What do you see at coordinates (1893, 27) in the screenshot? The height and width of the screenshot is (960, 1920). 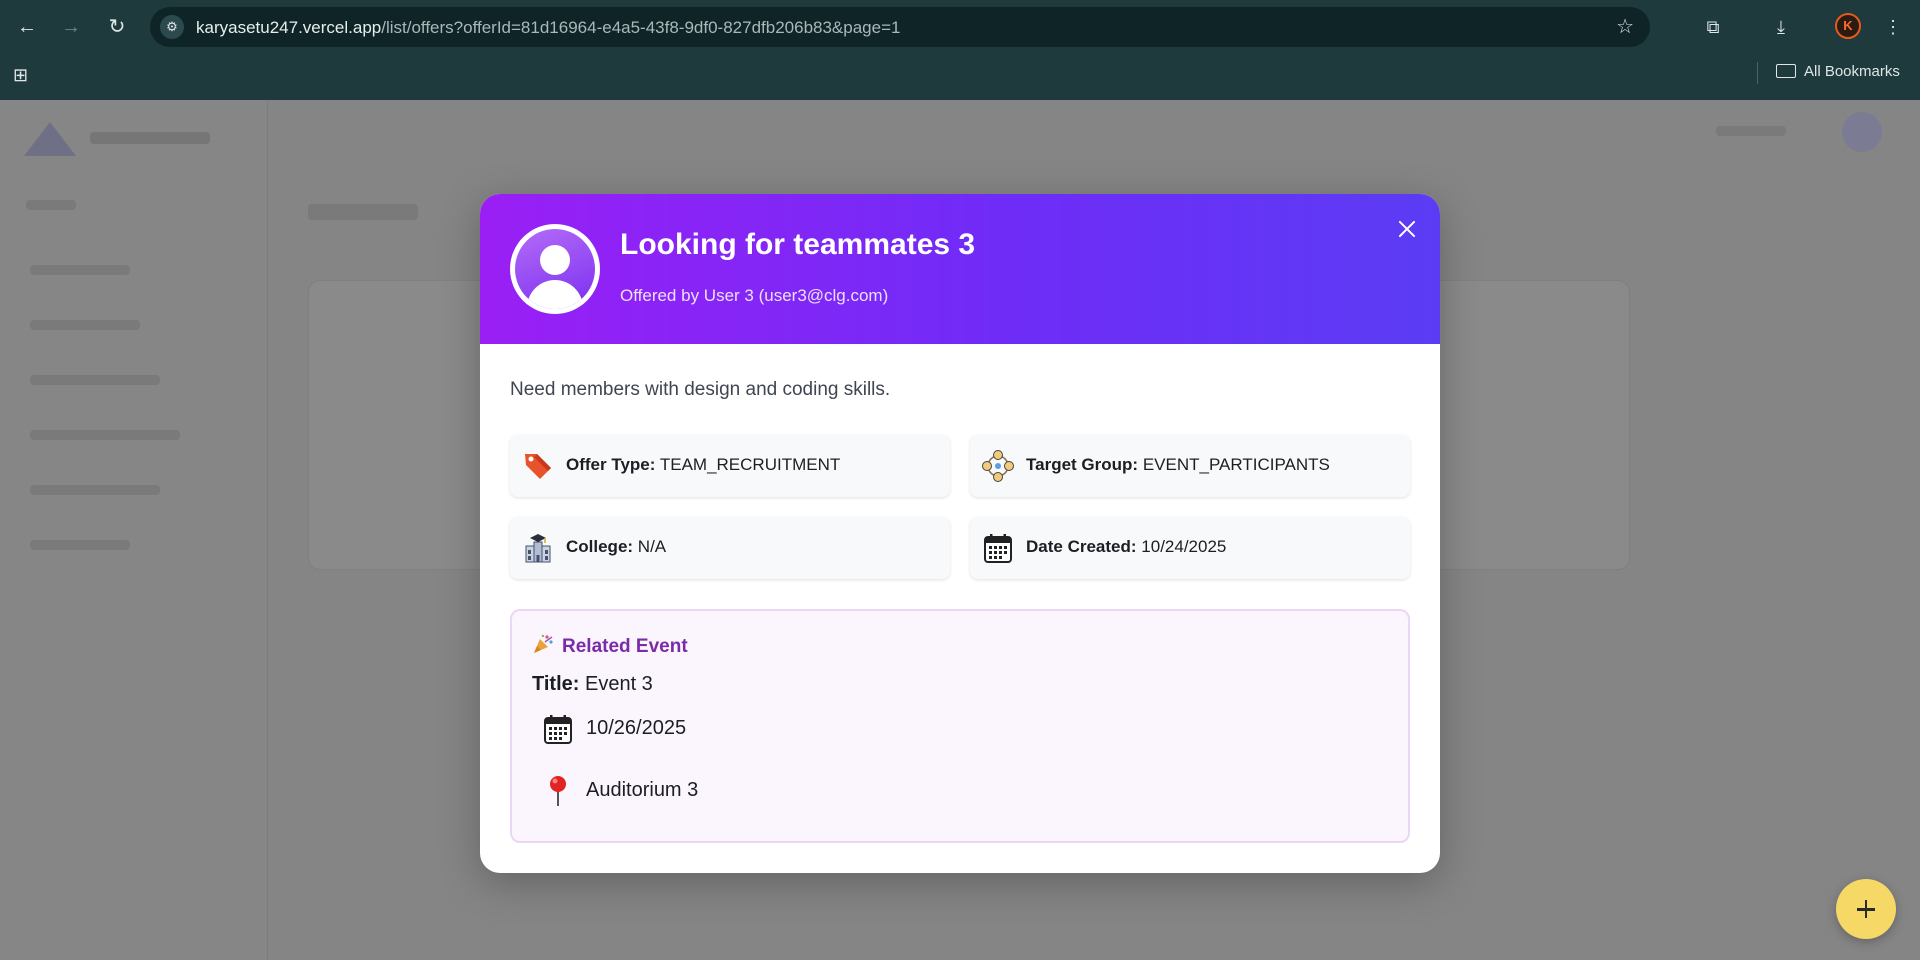 I see `menu-dots-icon: ⋮` at bounding box center [1893, 27].